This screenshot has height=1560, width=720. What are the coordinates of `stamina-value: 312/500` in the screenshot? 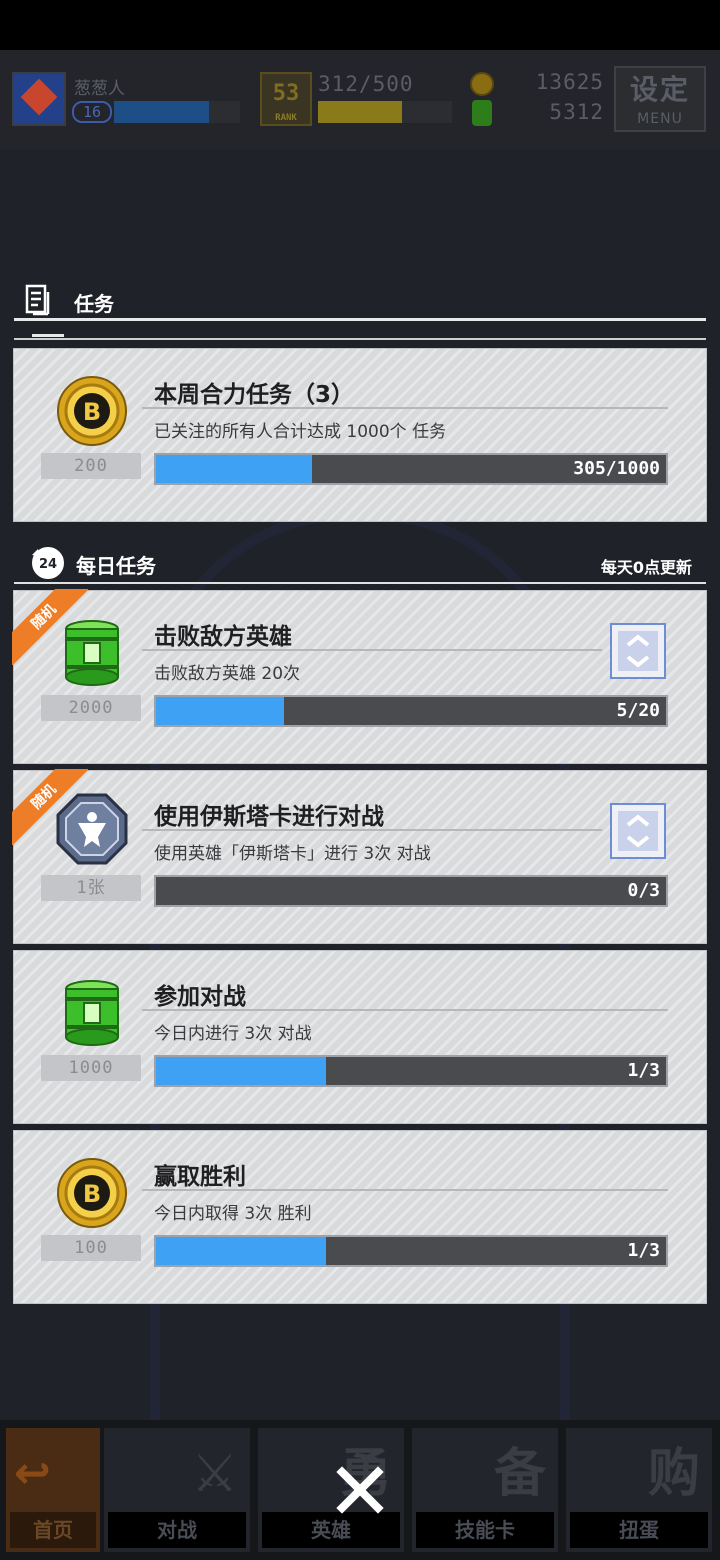 It's located at (366, 84).